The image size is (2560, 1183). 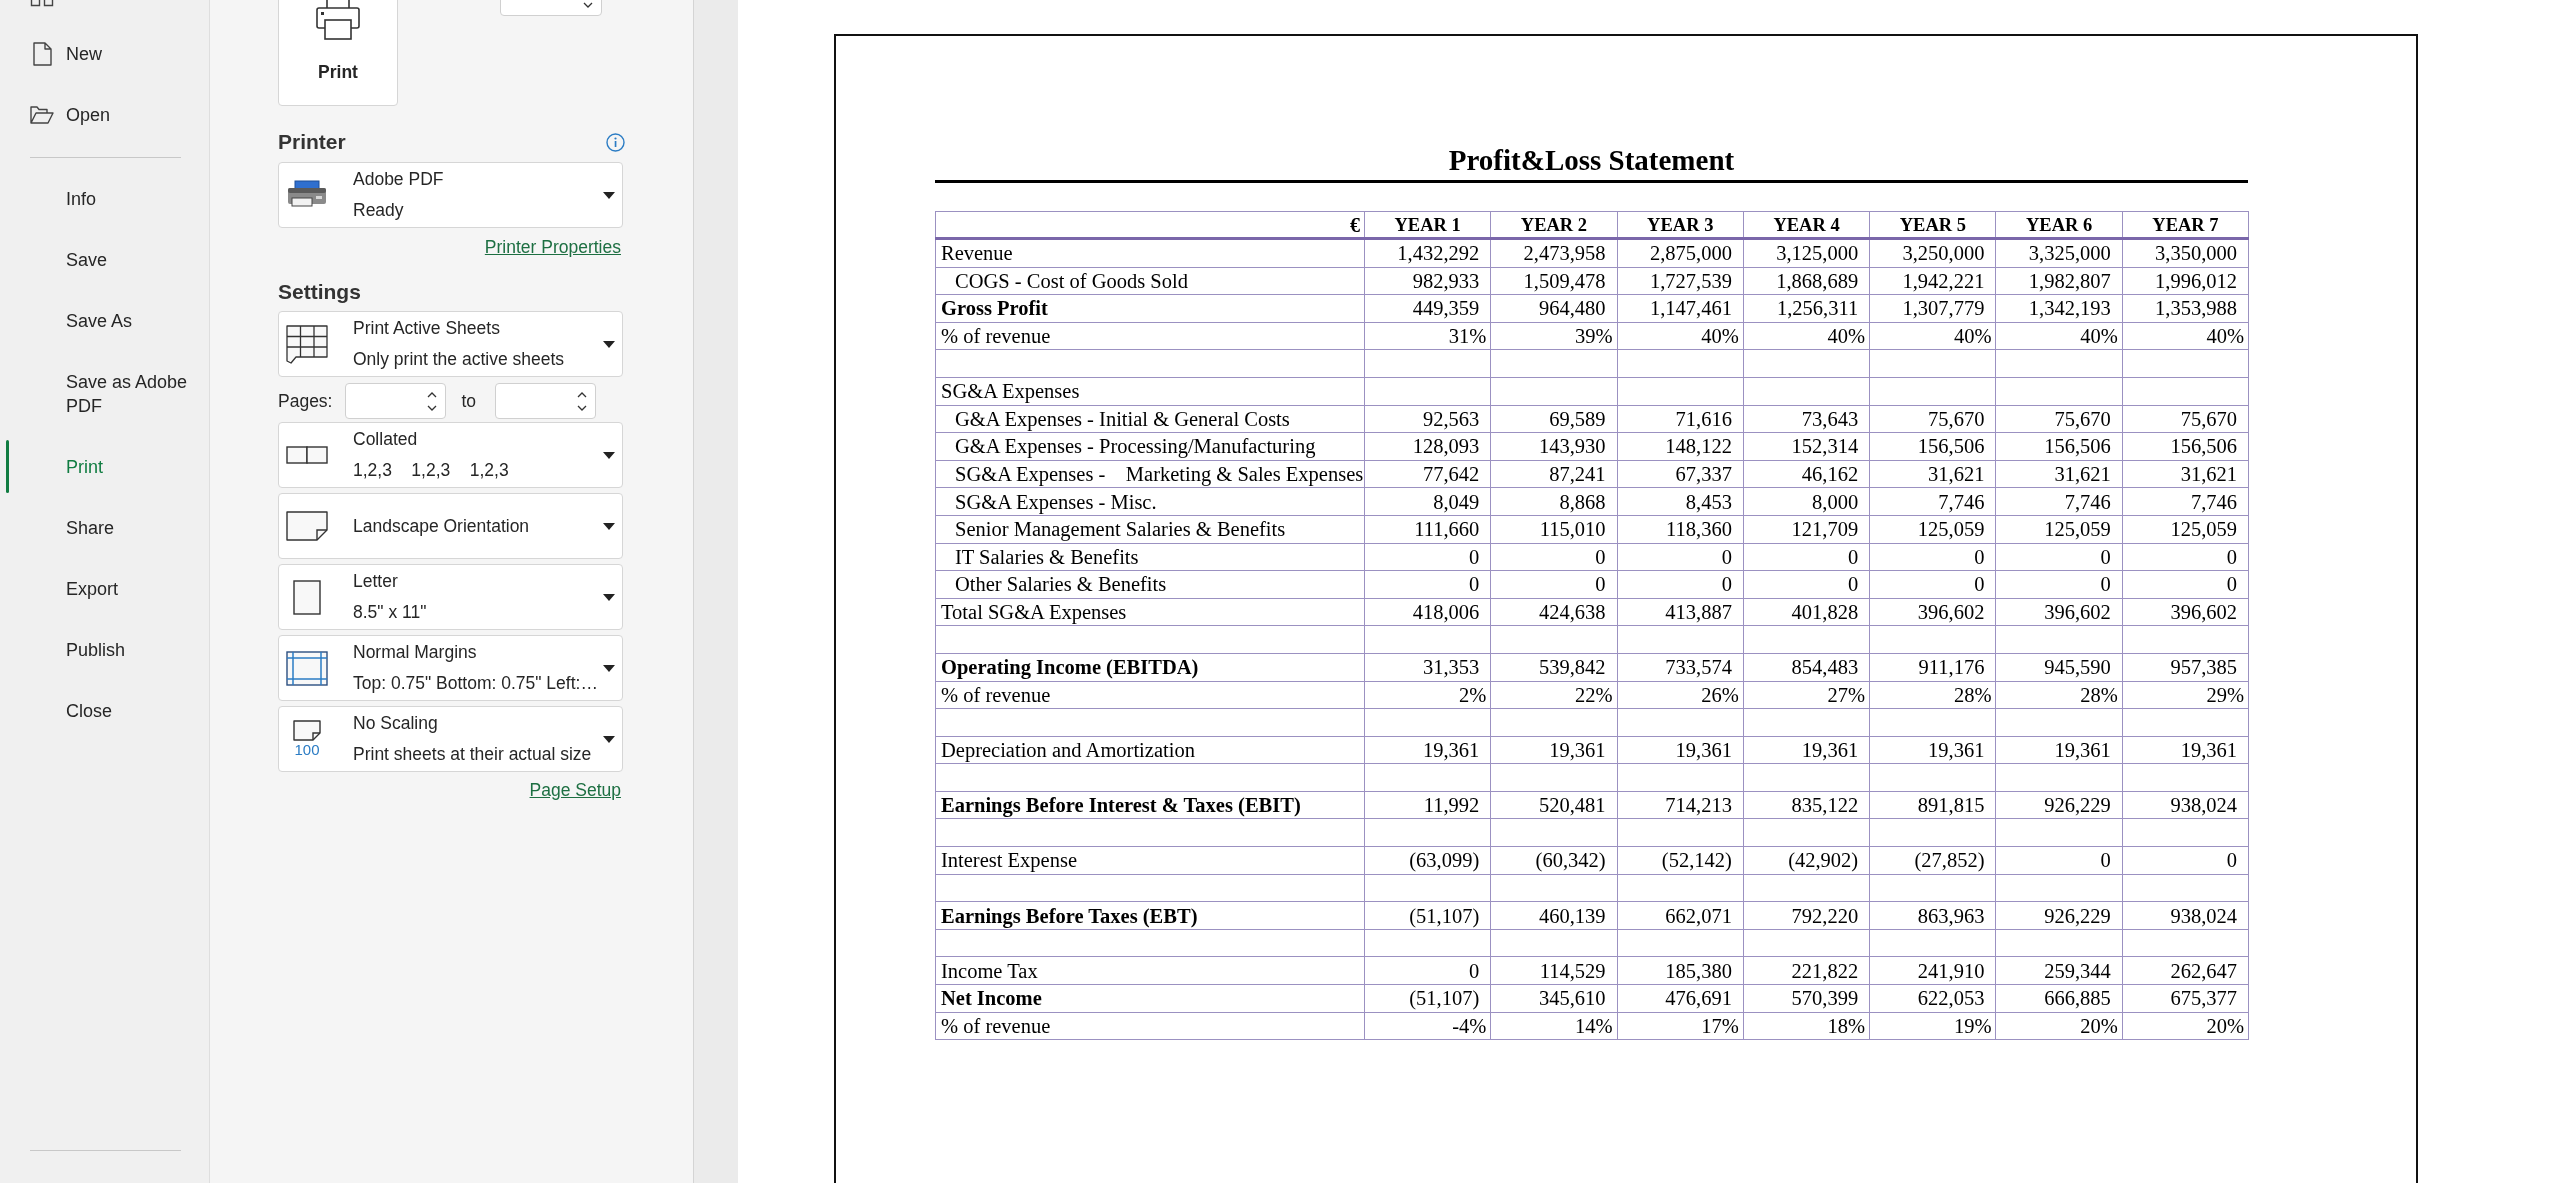 I want to click on amount-value: 71,616, so click(x=1703, y=418).